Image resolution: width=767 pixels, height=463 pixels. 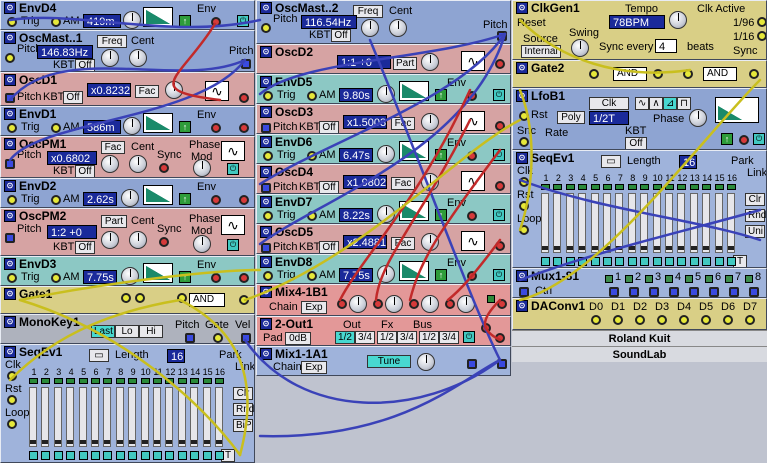 What do you see at coordinates (246, 338) in the screenshot?
I see `vel-out-jack` at bounding box center [246, 338].